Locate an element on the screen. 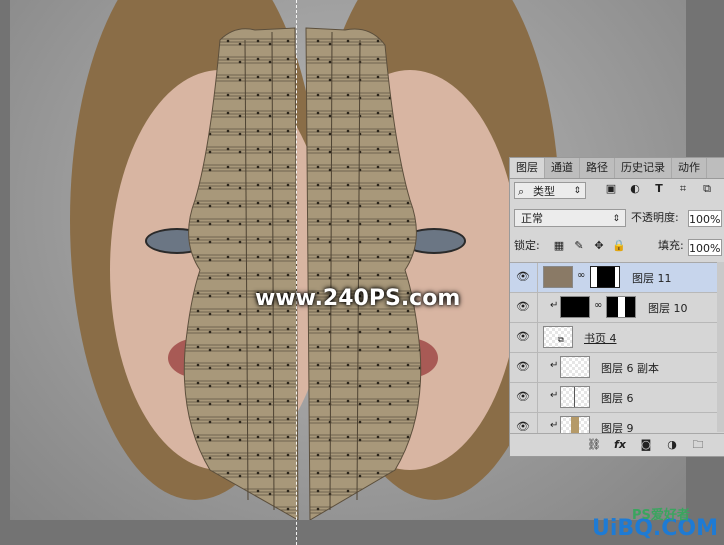  image-filter-icon: ▣ is located at coordinates (611, 189).